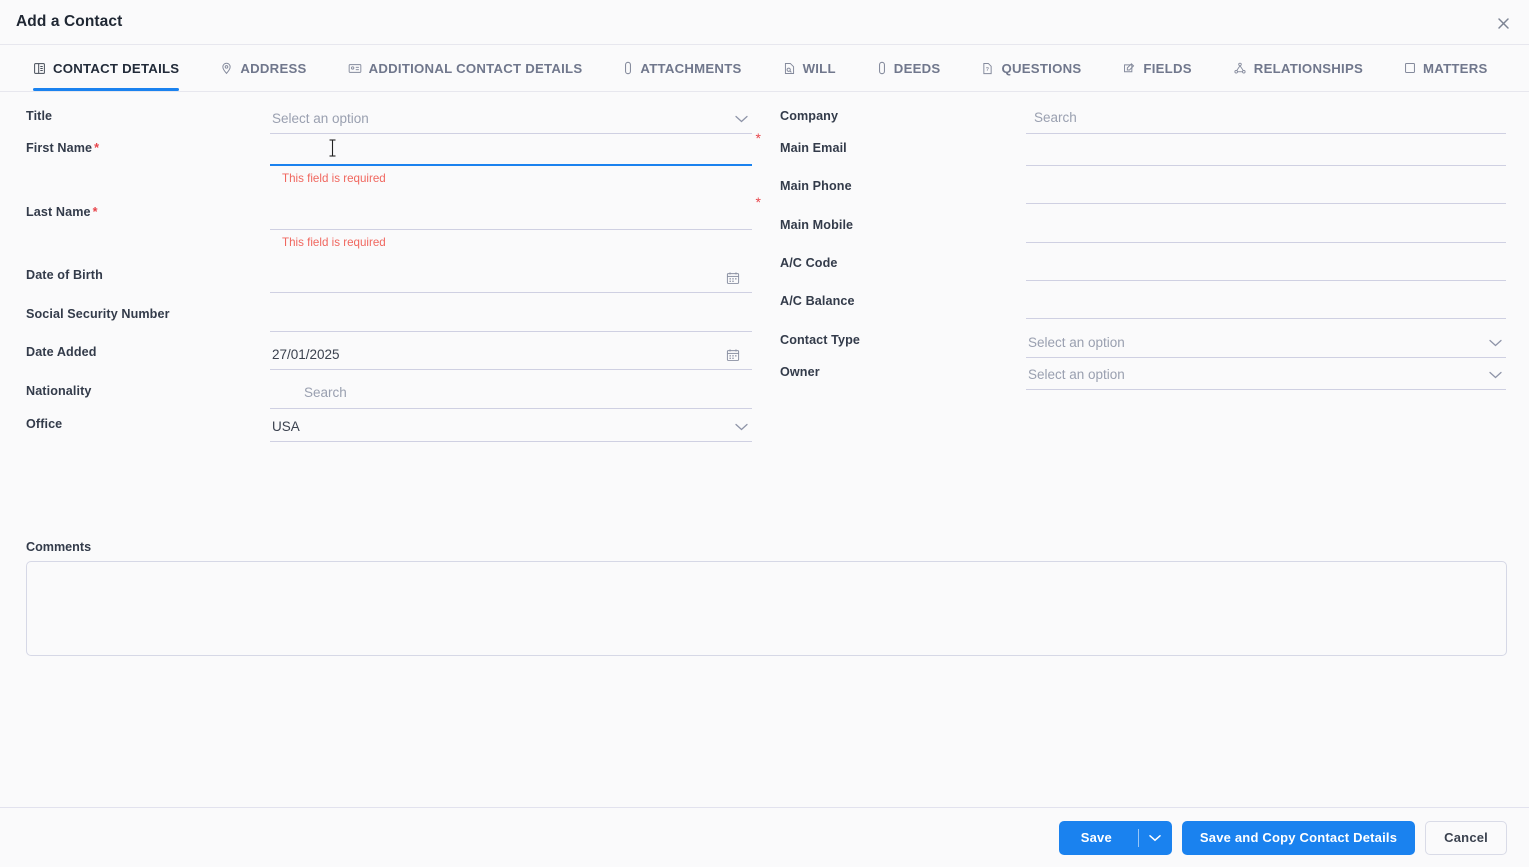 The image size is (1529, 867). I want to click on company-input-wrap, so click(1266, 119).